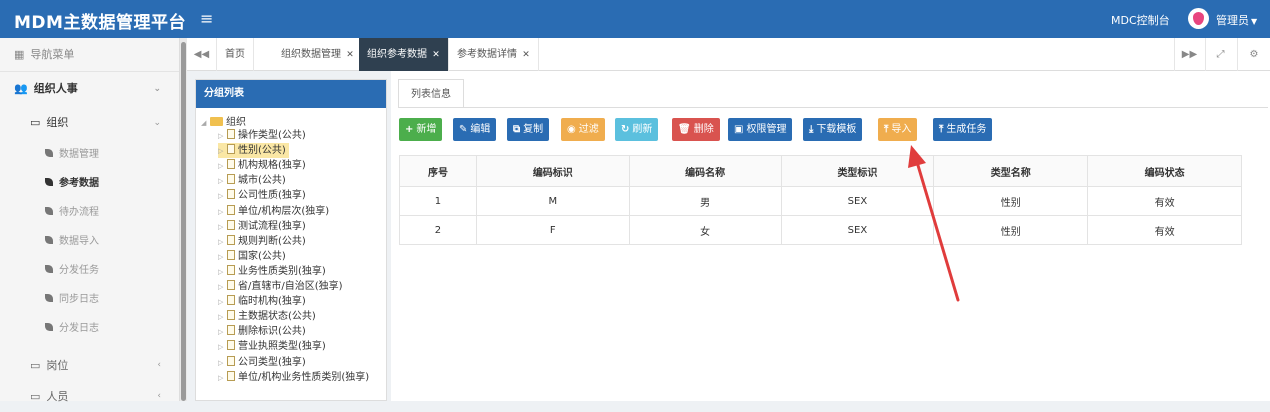 This screenshot has height=412, width=1270. I want to click on toolbar-button-7: ⤓ 下载模板, so click(833, 129).